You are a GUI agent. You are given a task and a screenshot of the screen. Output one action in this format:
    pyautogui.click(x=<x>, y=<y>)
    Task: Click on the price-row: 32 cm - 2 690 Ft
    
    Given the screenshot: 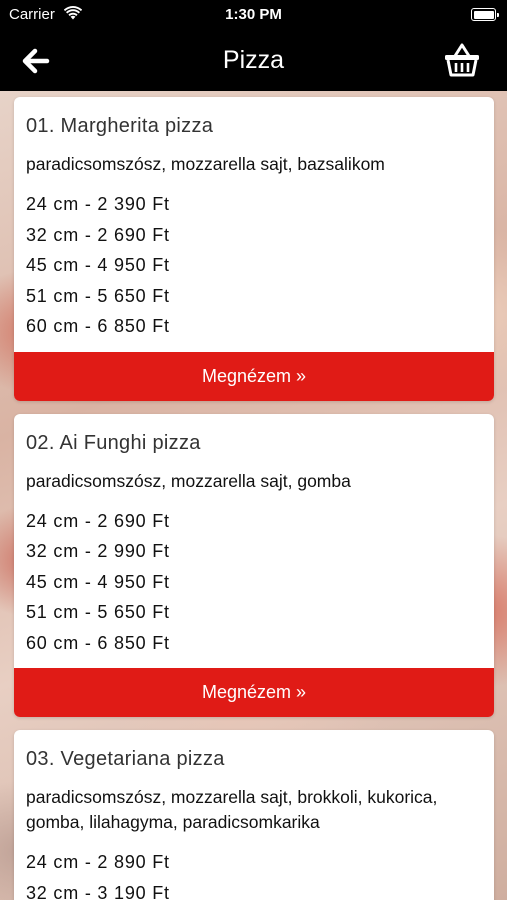 What is the action you would take?
    pyautogui.click(x=98, y=234)
    